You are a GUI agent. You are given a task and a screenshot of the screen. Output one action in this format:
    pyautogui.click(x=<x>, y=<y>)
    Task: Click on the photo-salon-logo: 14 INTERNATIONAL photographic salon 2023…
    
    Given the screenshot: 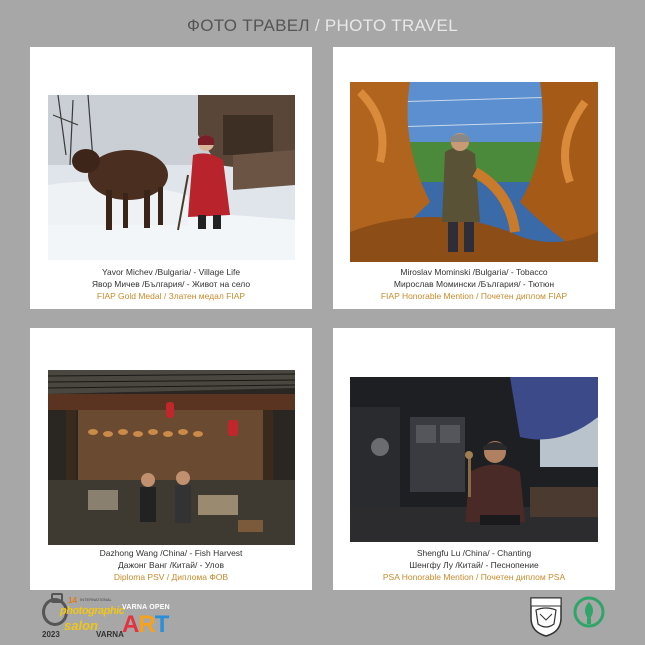 What is the action you would take?
    pyautogui.click(x=82, y=617)
    